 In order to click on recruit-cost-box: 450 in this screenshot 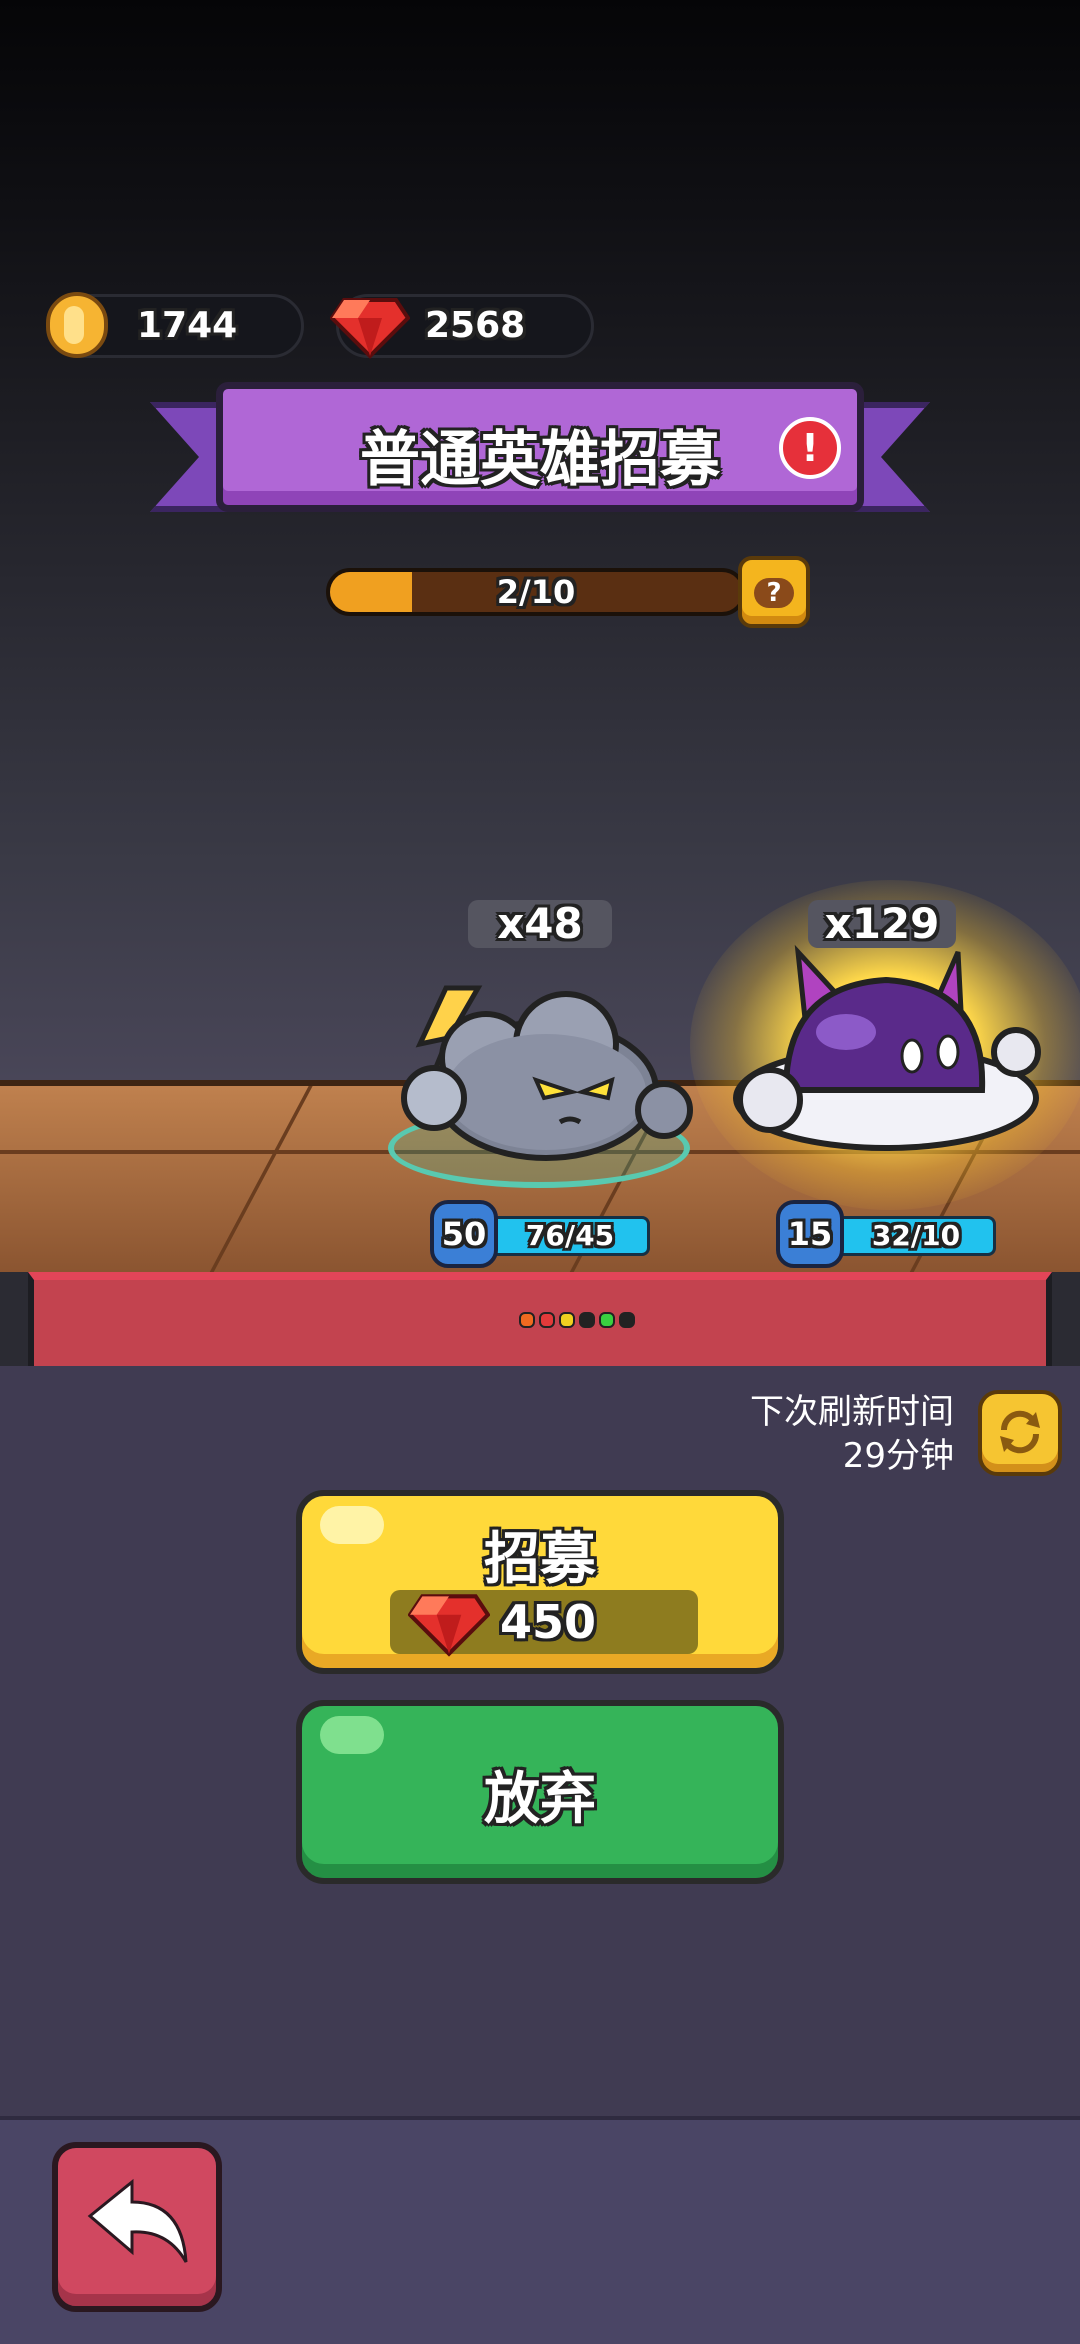, I will do `click(544, 1623)`.